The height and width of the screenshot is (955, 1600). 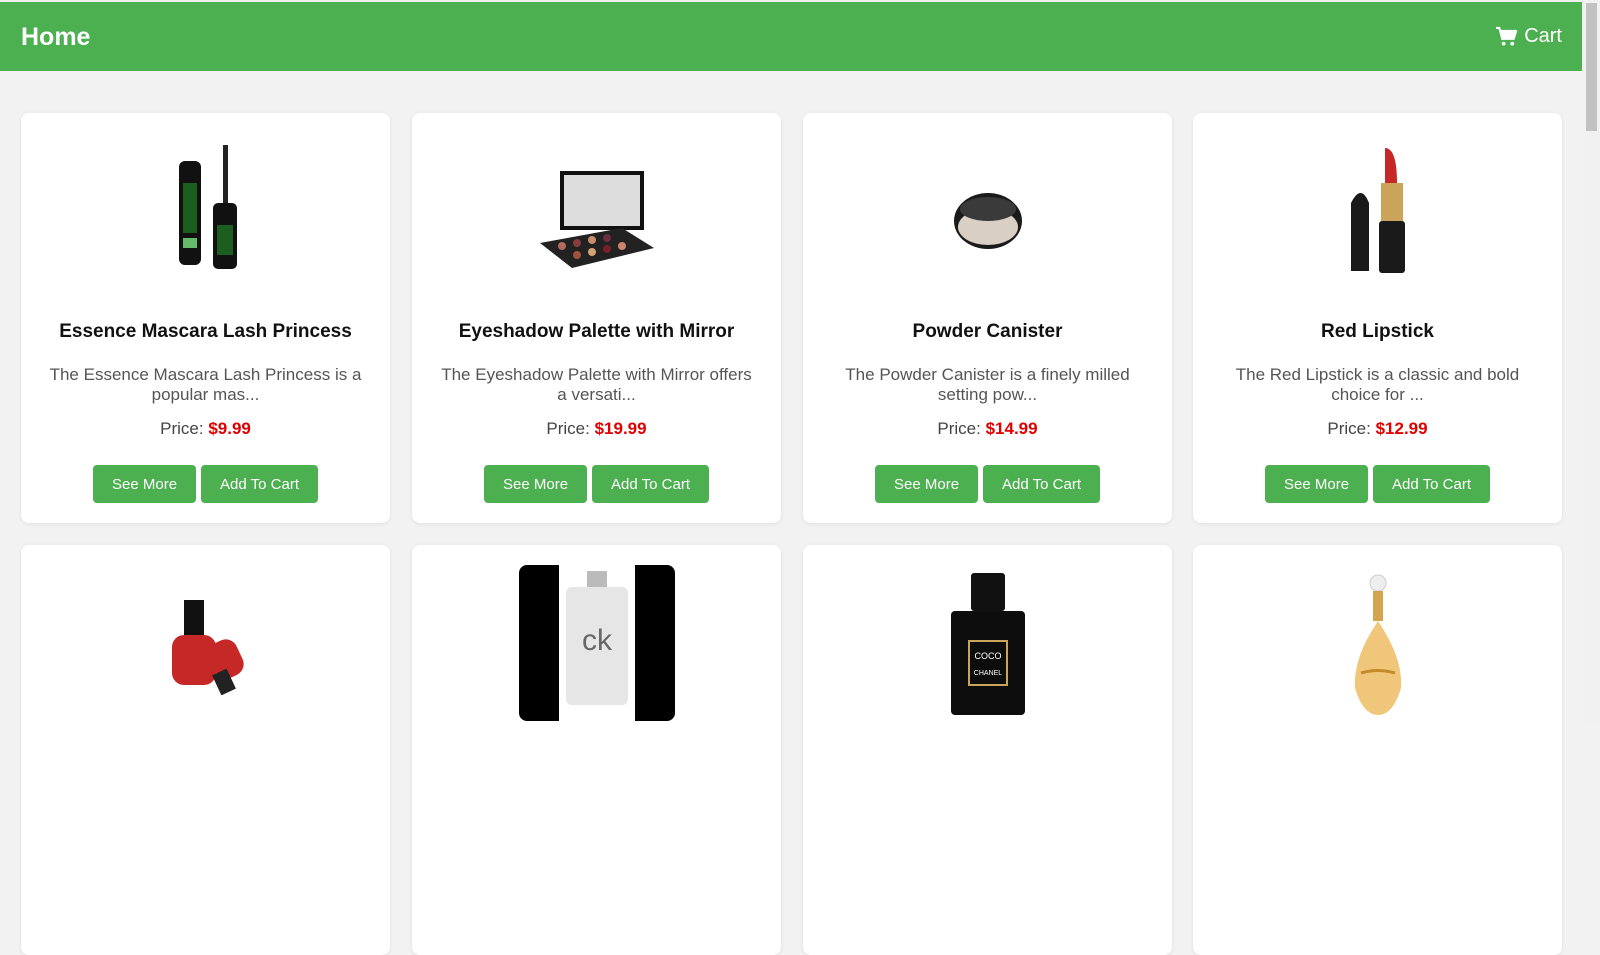 What do you see at coordinates (1591, 67) in the screenshot?
I see `scrollbar-thumb` at bounding box center [1591, 67].